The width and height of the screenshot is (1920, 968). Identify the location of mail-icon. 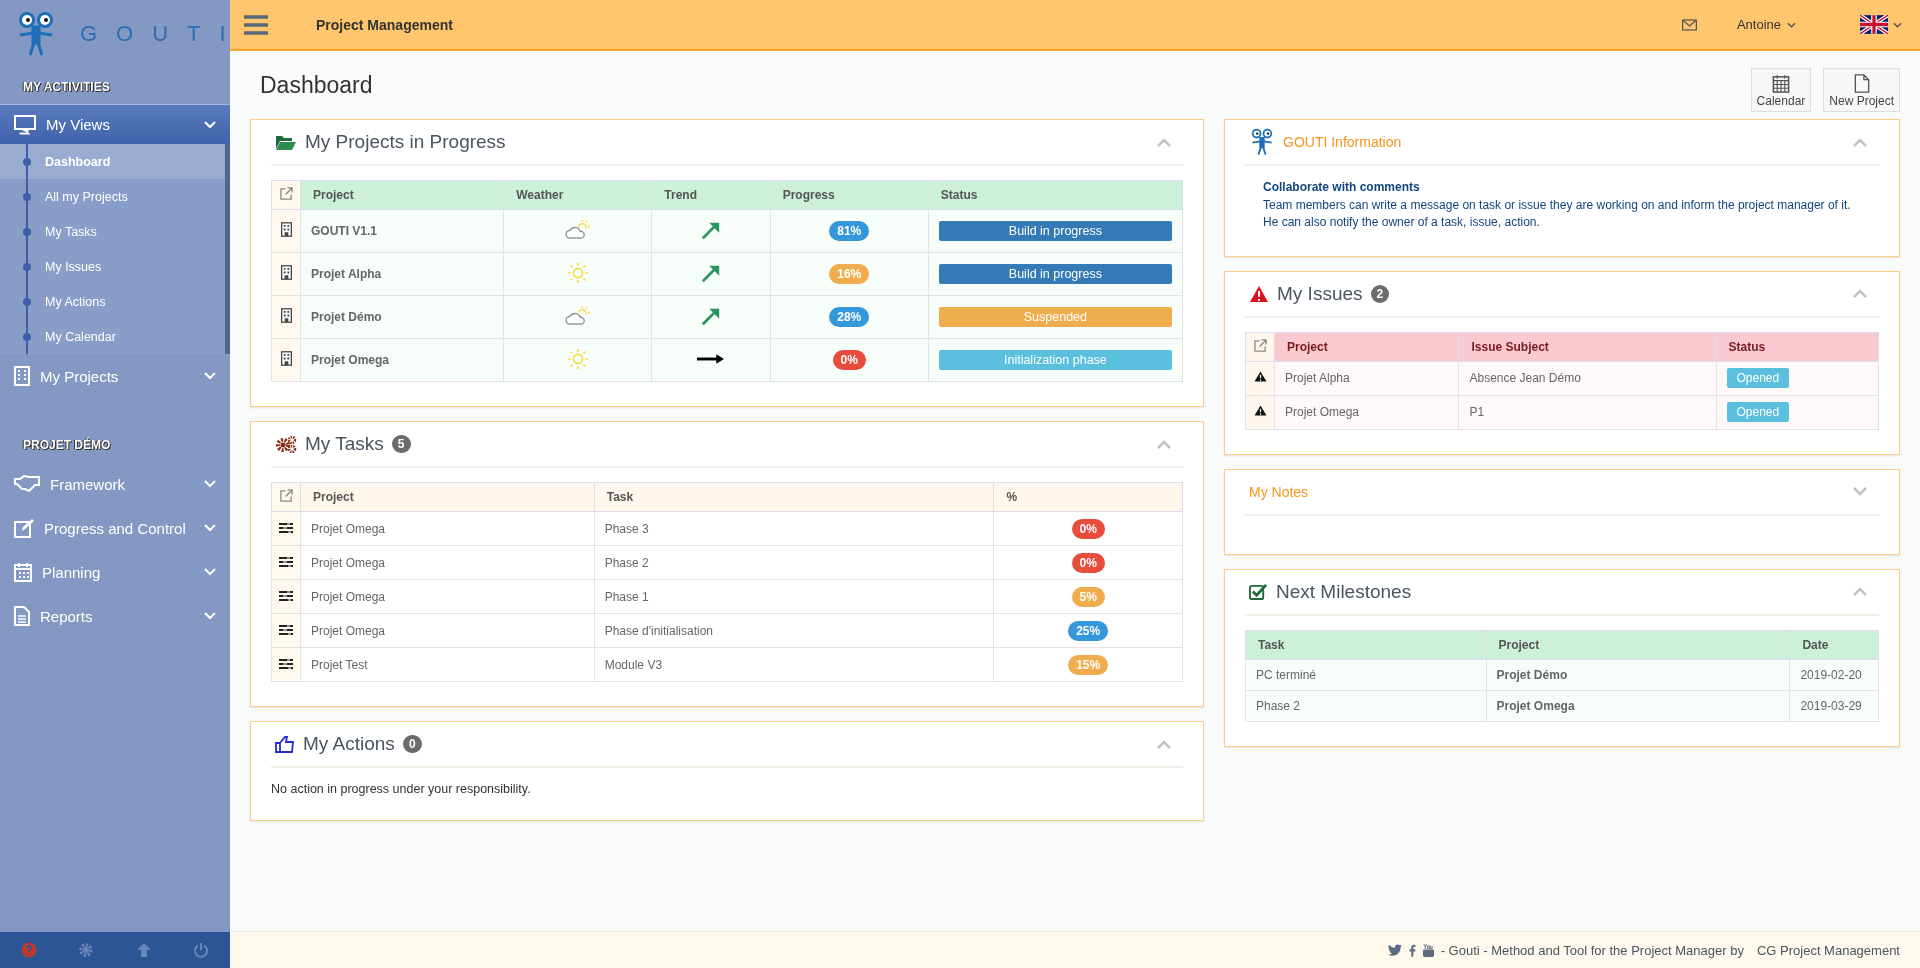
(1689, 24).